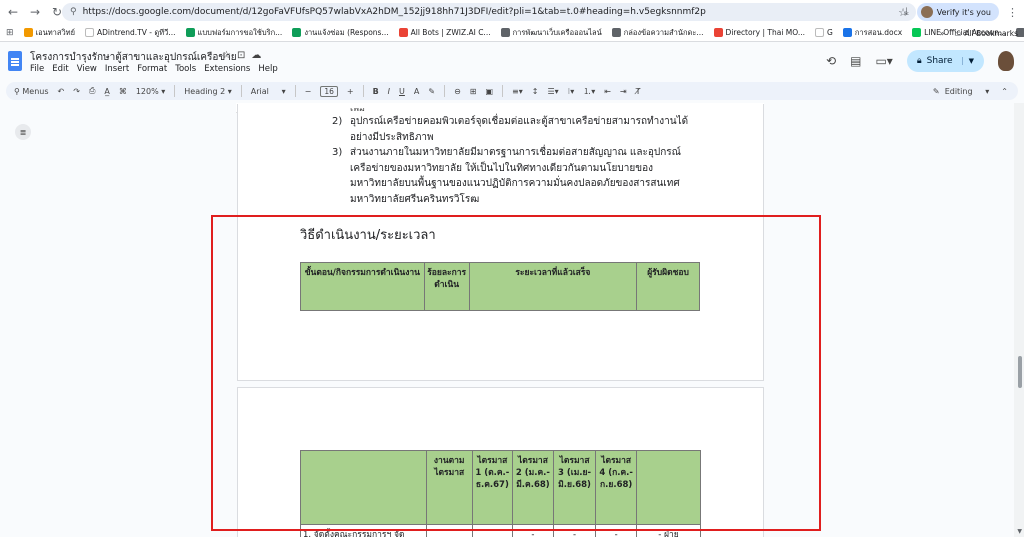 This screenshot has width=1024, height=537. Describe the element at coordinates (402, 91) in the screenshot. I see `underline-icon: U` at that location.